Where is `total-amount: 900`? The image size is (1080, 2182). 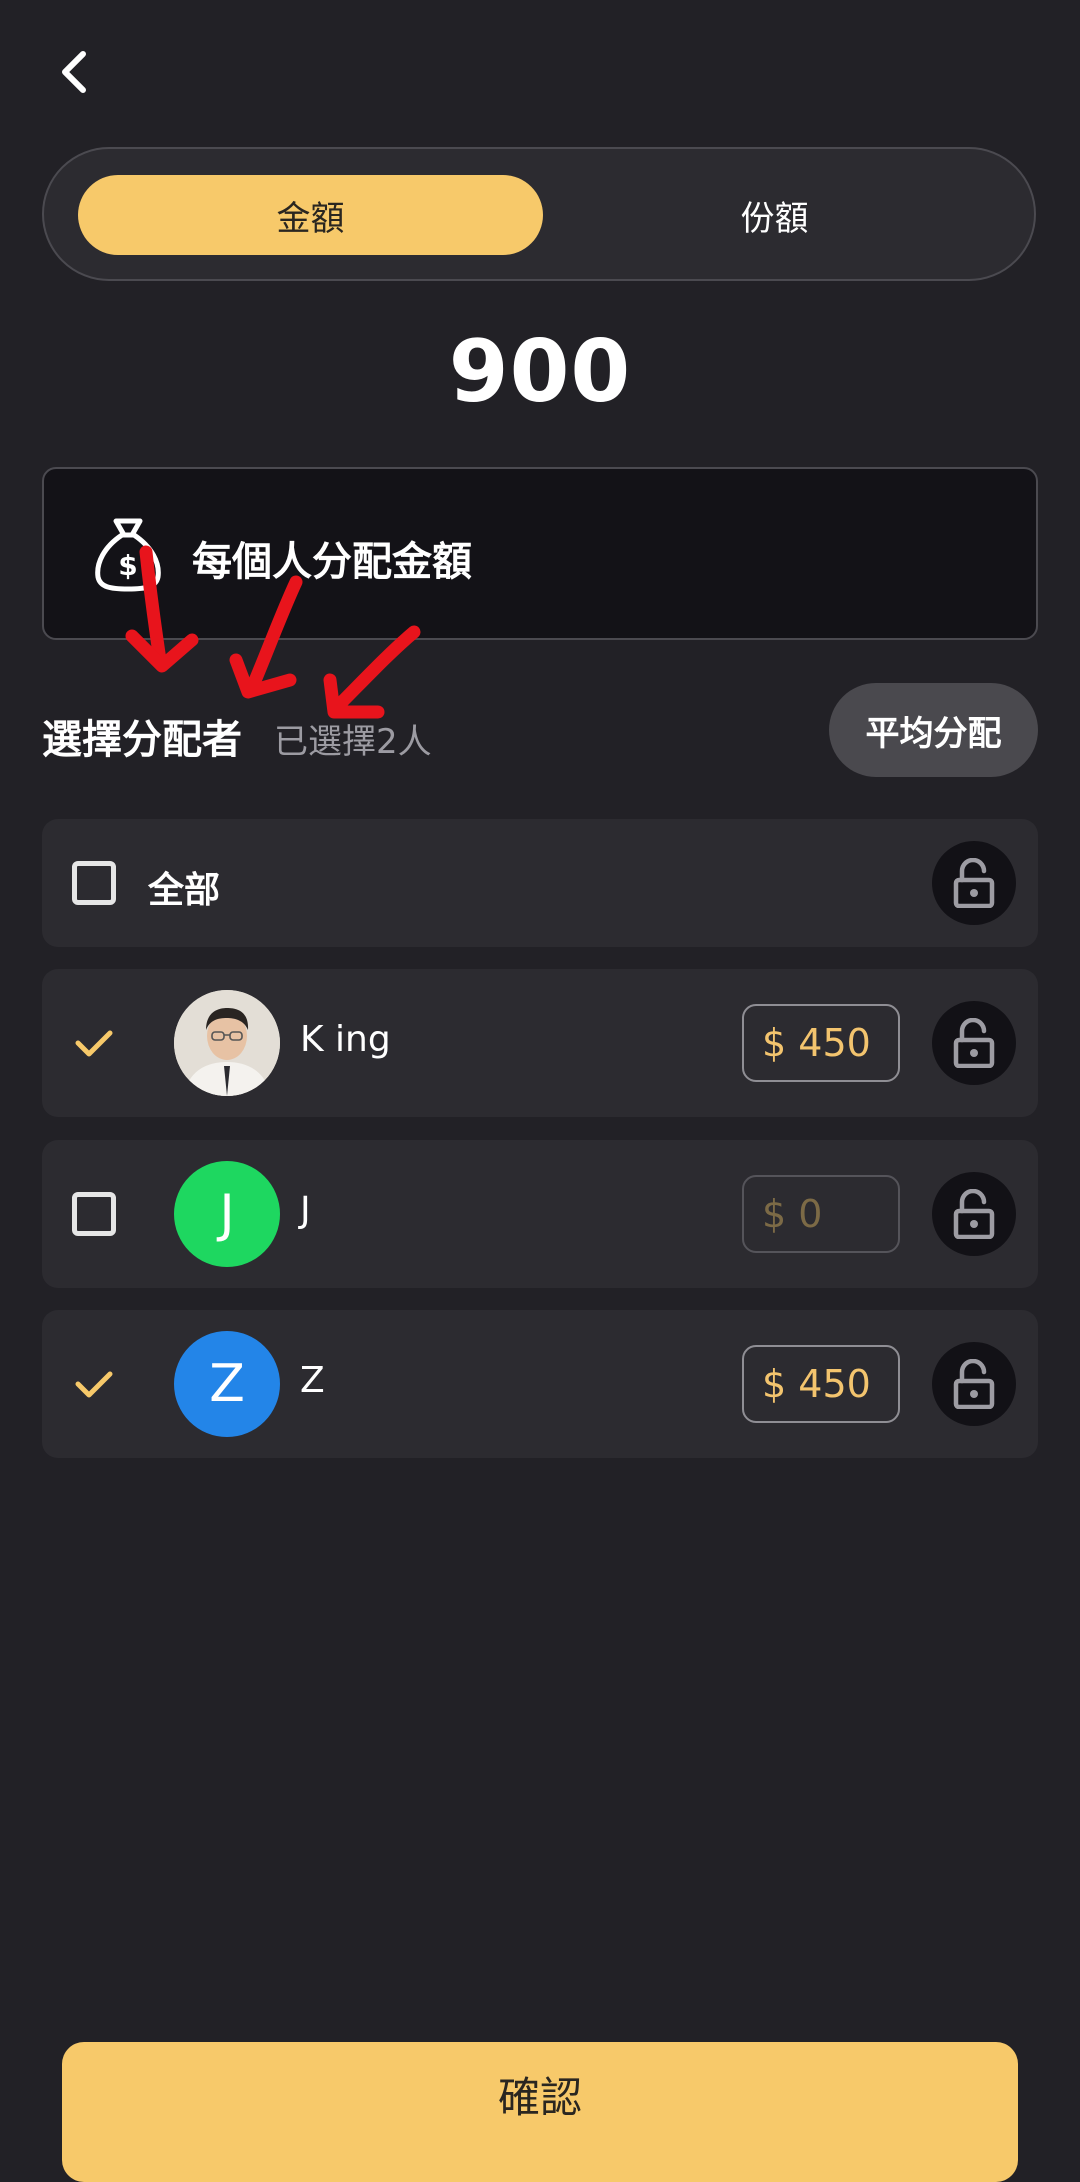
total-amount: 900 is located at coordinates (540, 372).